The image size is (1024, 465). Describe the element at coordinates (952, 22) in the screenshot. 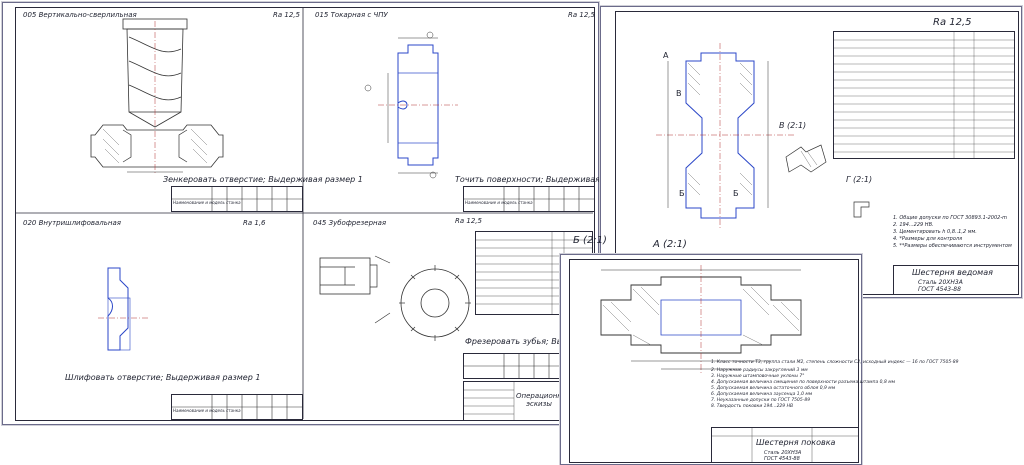

I see `gear-roughness: Ra 12,5` at that location.